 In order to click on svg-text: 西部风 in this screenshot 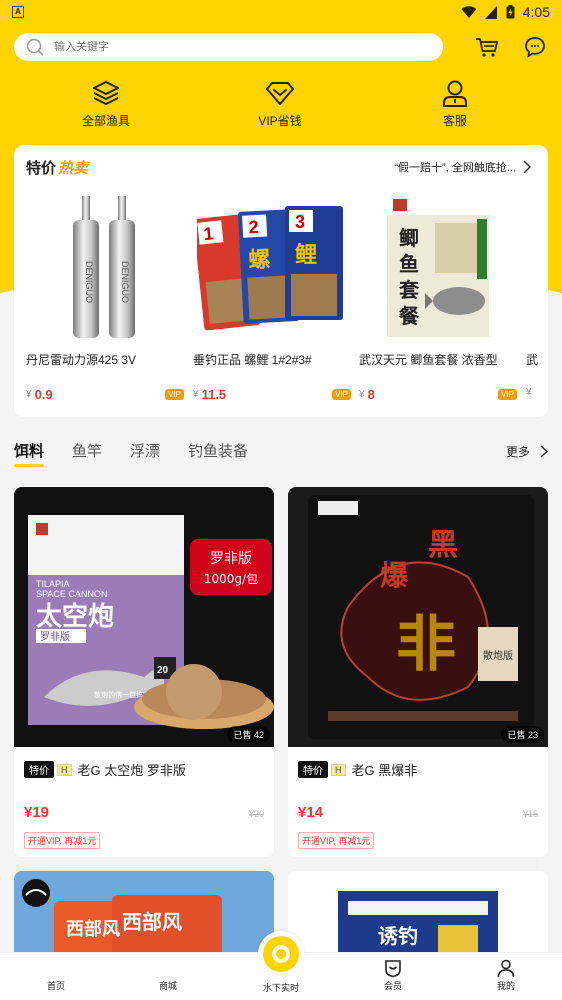, I will do `click(152, 922)`.